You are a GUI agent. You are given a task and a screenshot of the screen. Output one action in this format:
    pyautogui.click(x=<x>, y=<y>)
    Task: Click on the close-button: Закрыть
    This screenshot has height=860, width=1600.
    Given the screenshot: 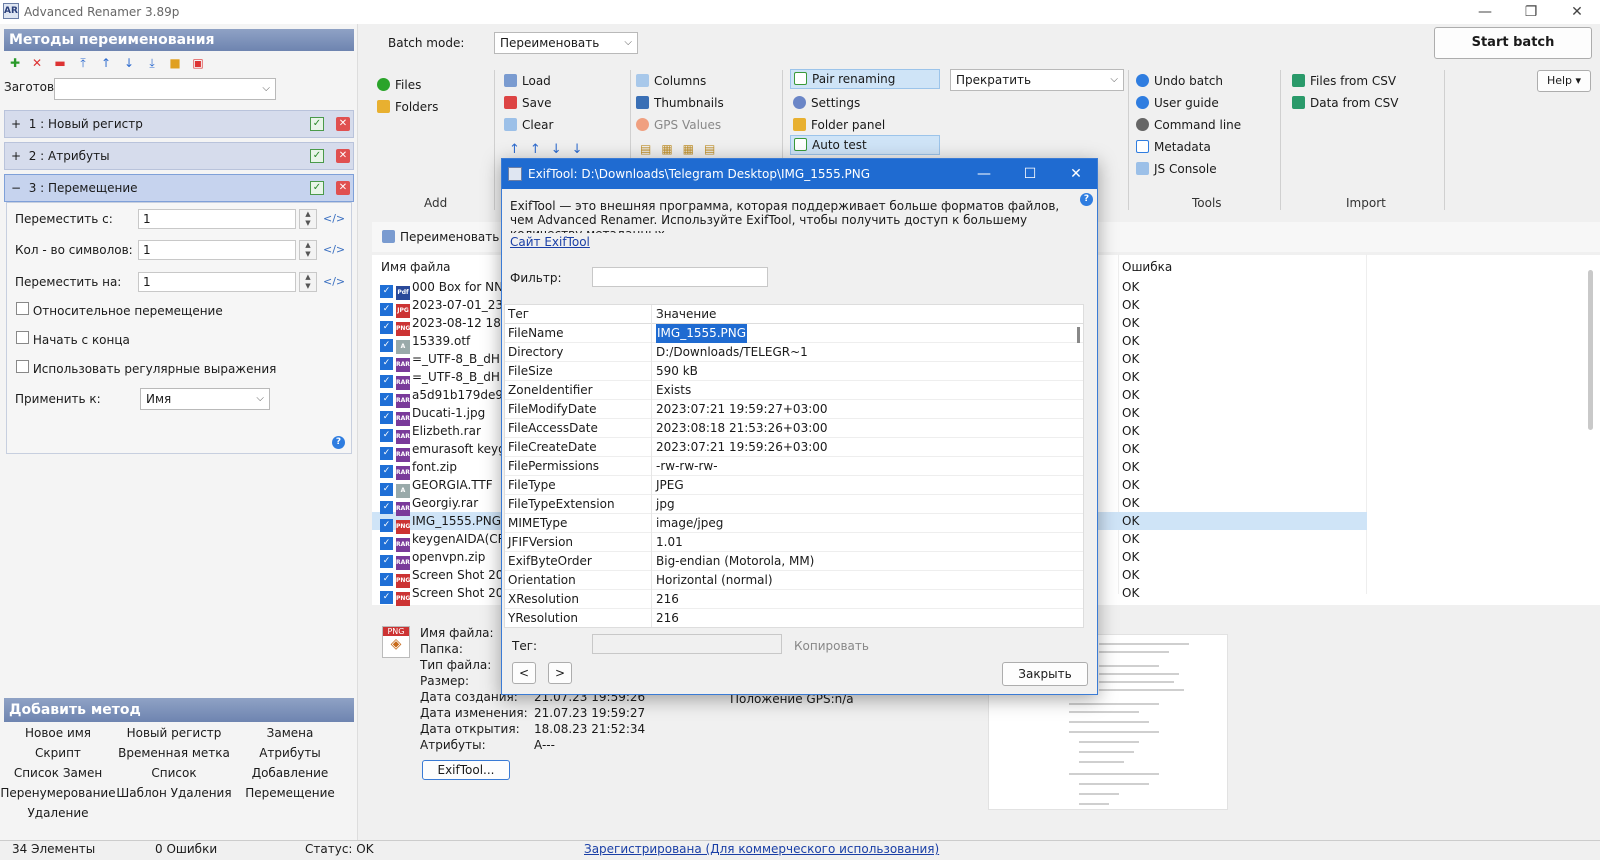 What is the action you would take?
    pyautogui.click(x=1045, y=674)
    